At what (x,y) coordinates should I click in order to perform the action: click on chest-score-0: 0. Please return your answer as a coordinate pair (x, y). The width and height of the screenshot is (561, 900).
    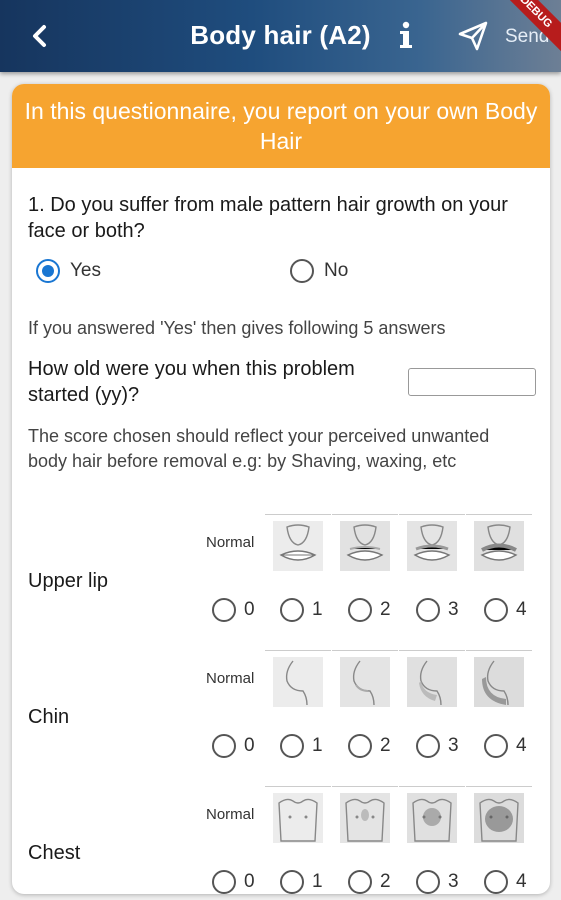
    Looking at the image, I should click on (233, 882).